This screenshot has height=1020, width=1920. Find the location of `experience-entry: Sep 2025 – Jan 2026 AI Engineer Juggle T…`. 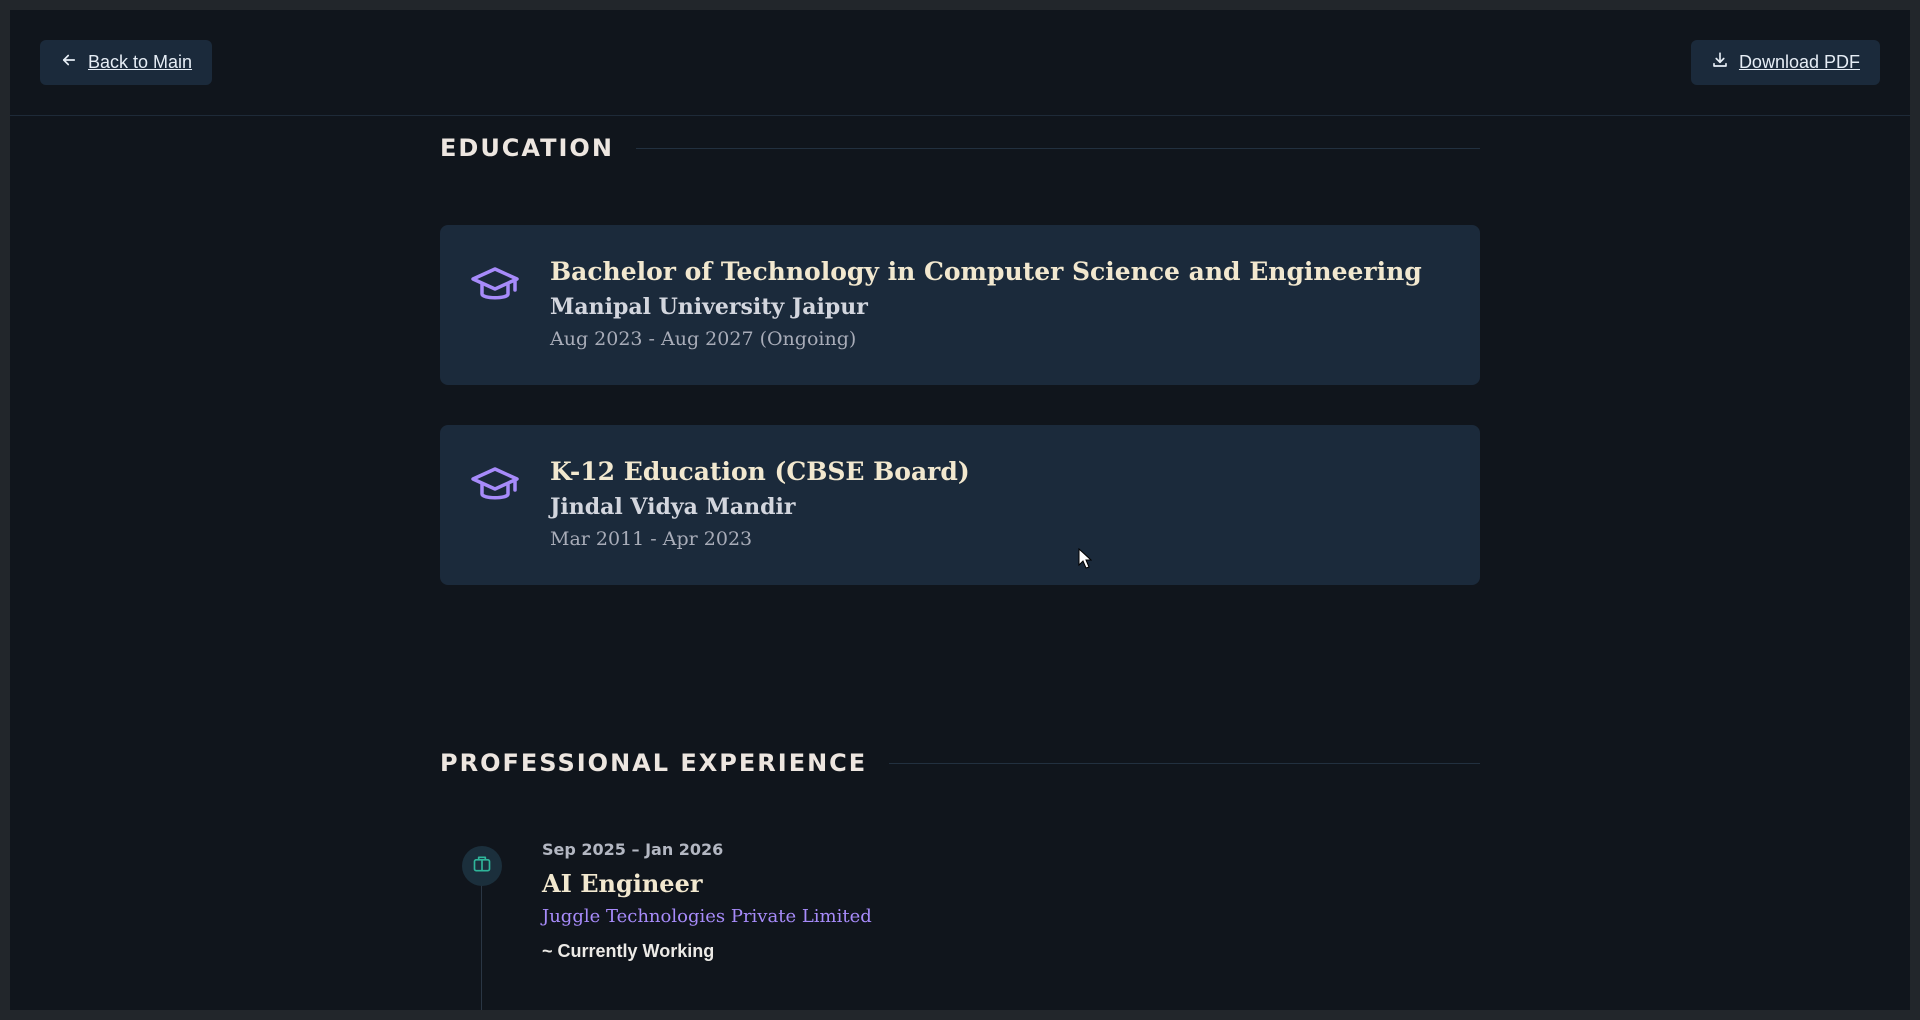

experience-entry: Sep 2025 – Jan 2026 AI Engineer Juggle T… is located at coordinates (707, 901).